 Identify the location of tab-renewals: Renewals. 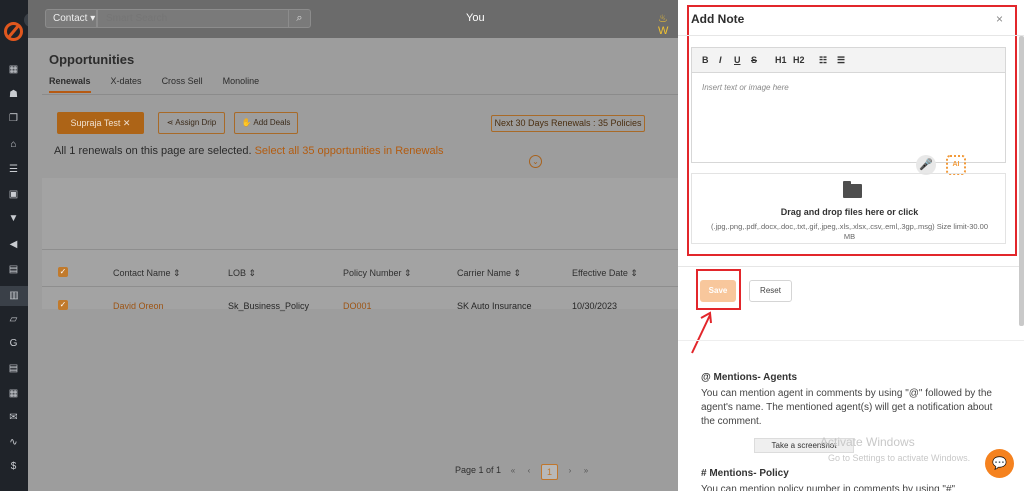
(70, 84).